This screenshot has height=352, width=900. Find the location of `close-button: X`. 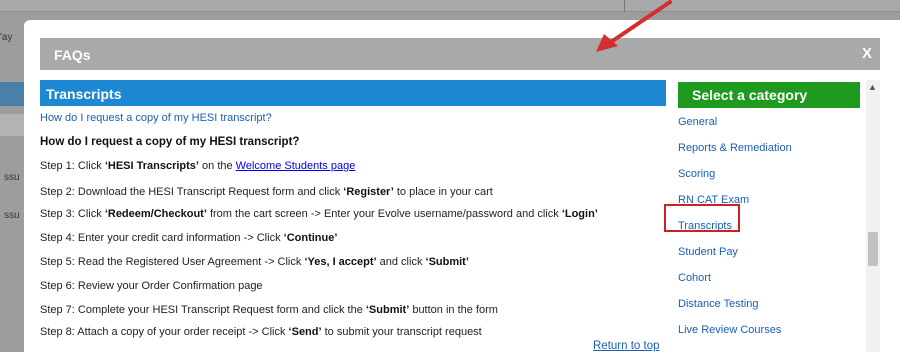

close-button: X is located at coordinates (867, 53).